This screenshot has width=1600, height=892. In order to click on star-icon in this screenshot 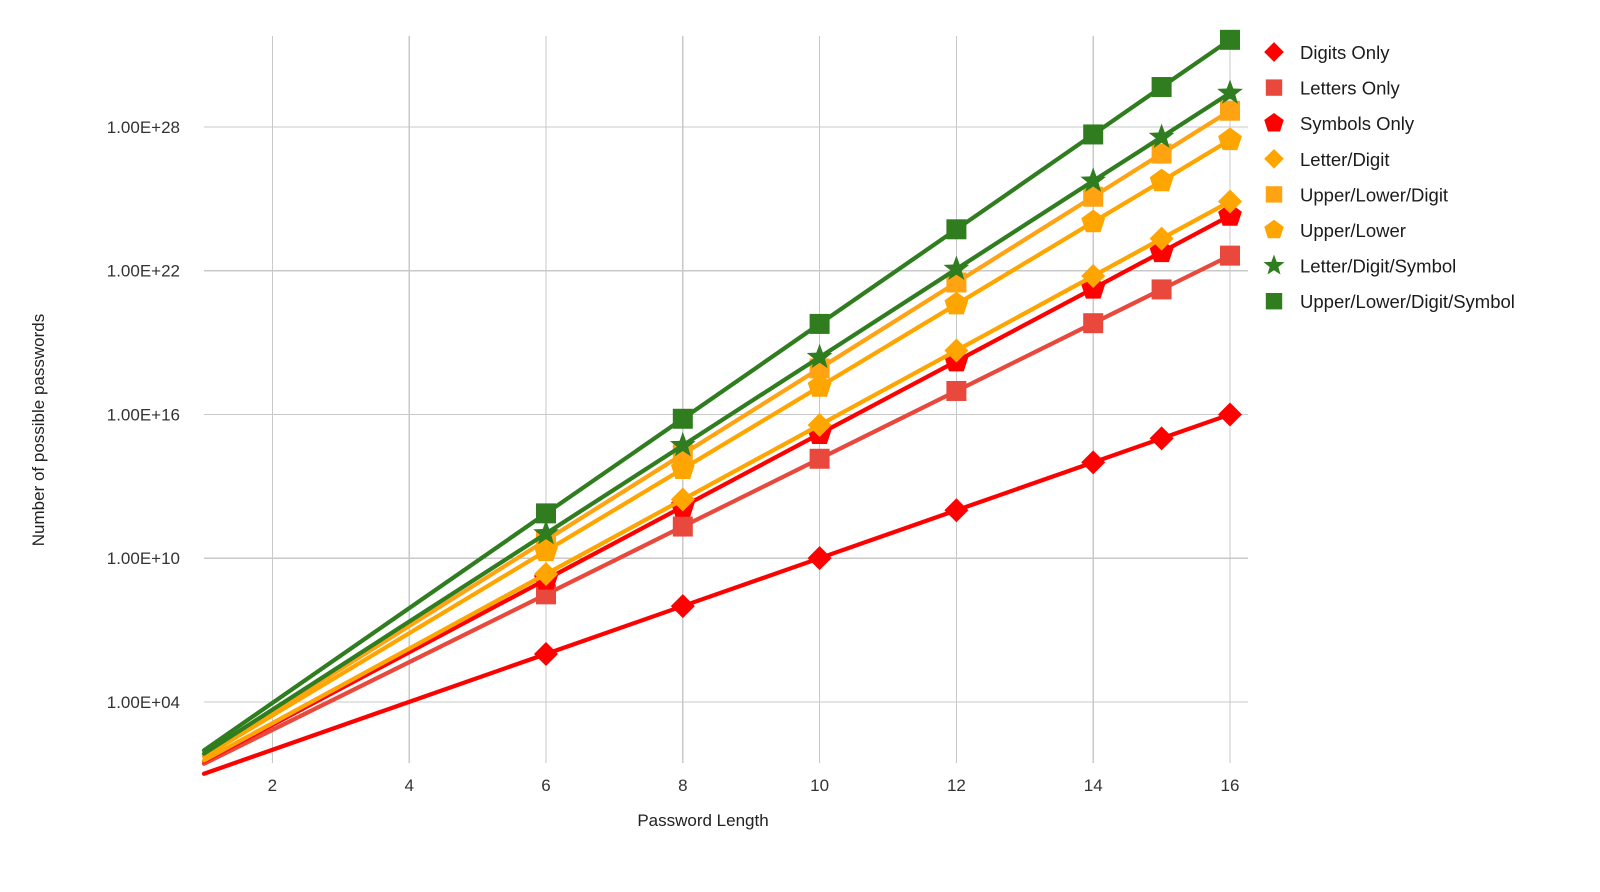, I will do `click(1274, 264)`.